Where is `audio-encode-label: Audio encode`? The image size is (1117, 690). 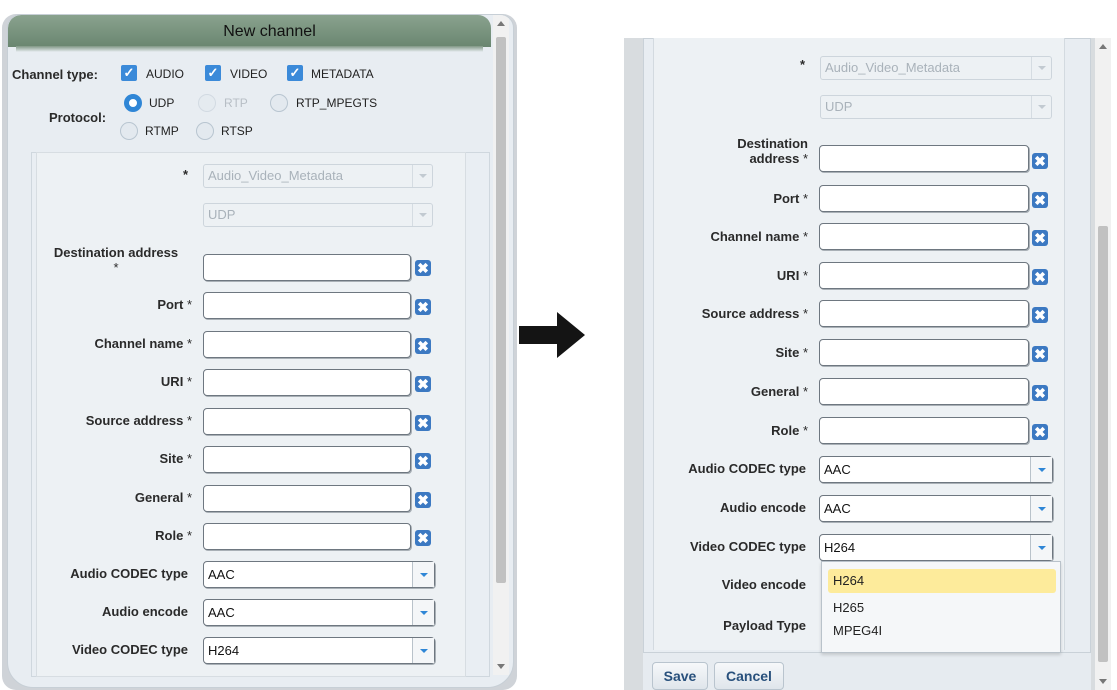
audio-encode-label: Audio encode is located at coordinates (763, 507).